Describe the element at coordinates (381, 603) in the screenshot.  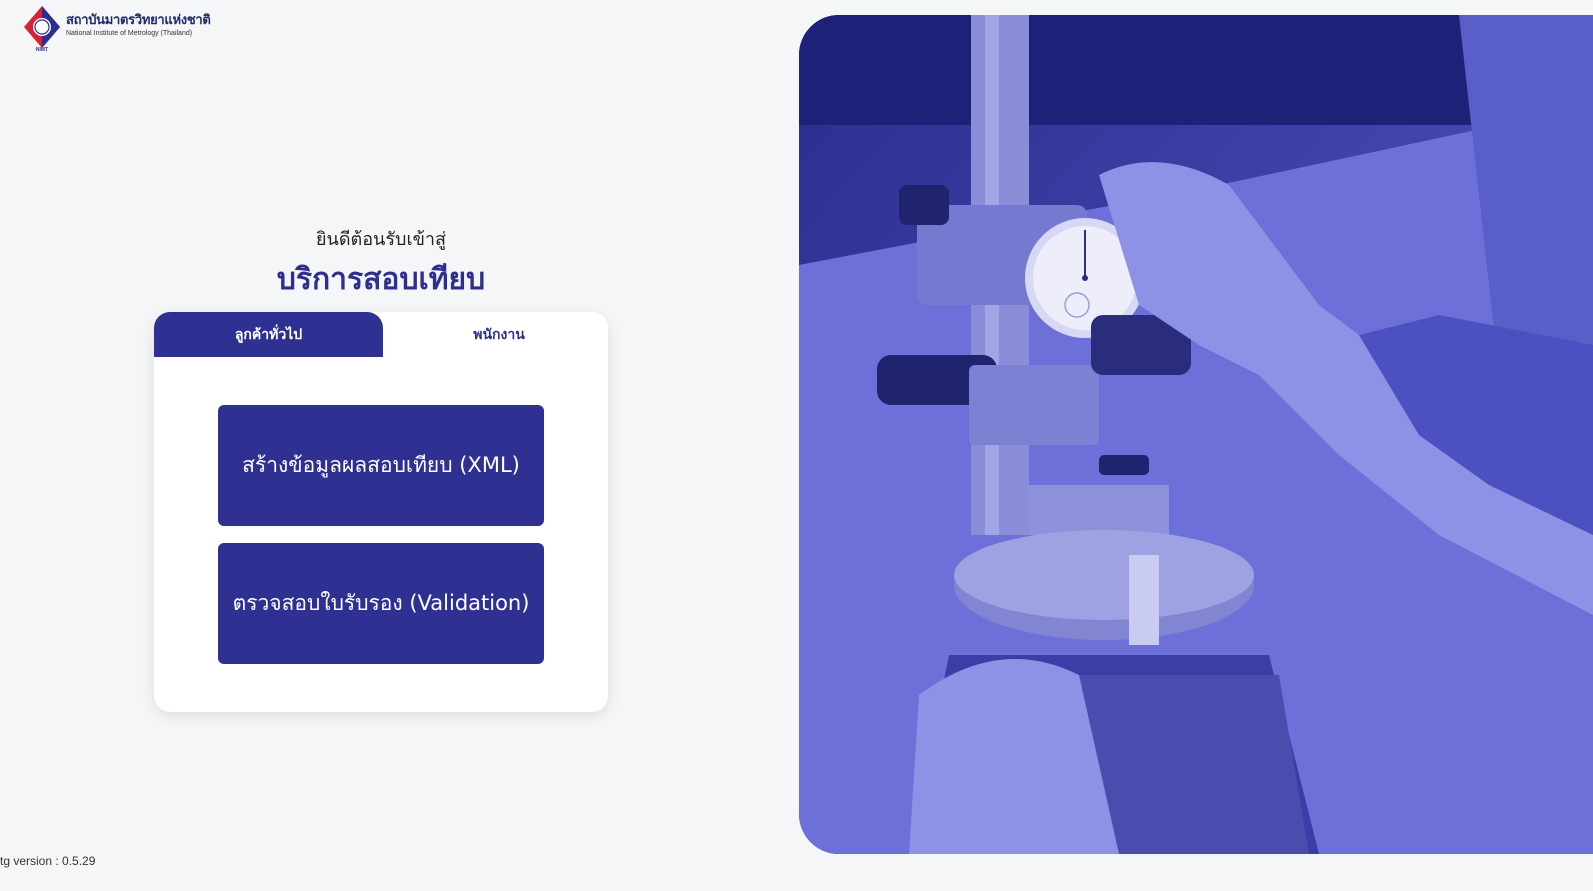
I see `validate-certificate-button: ตรวจสอบใบรับรอง (Validation)` at that location.